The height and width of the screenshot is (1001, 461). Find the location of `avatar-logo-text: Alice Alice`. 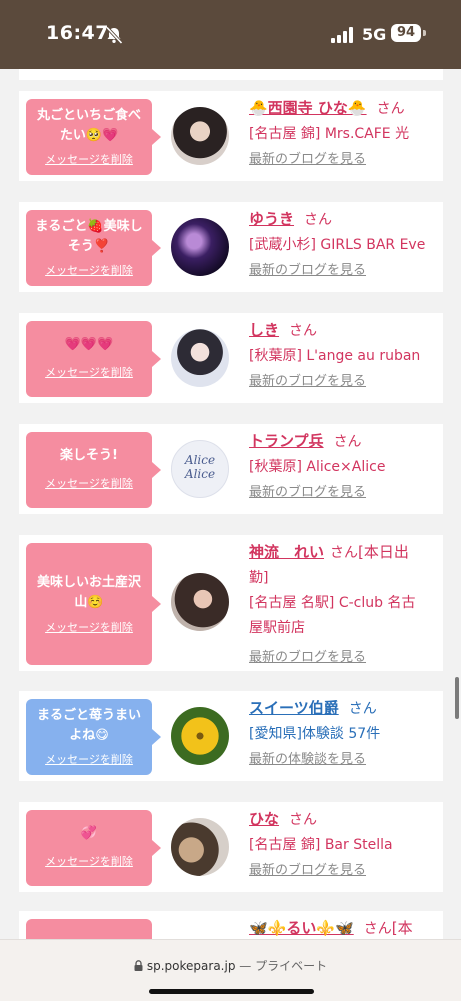

avatar-logo-text: Alice Alice is located at coordinates (200, 467).